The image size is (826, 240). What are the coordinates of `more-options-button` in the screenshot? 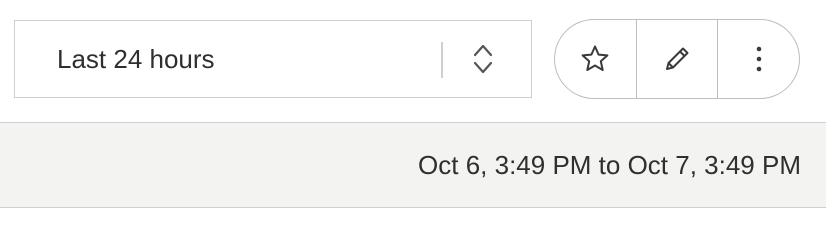 It's located at (758, 59).